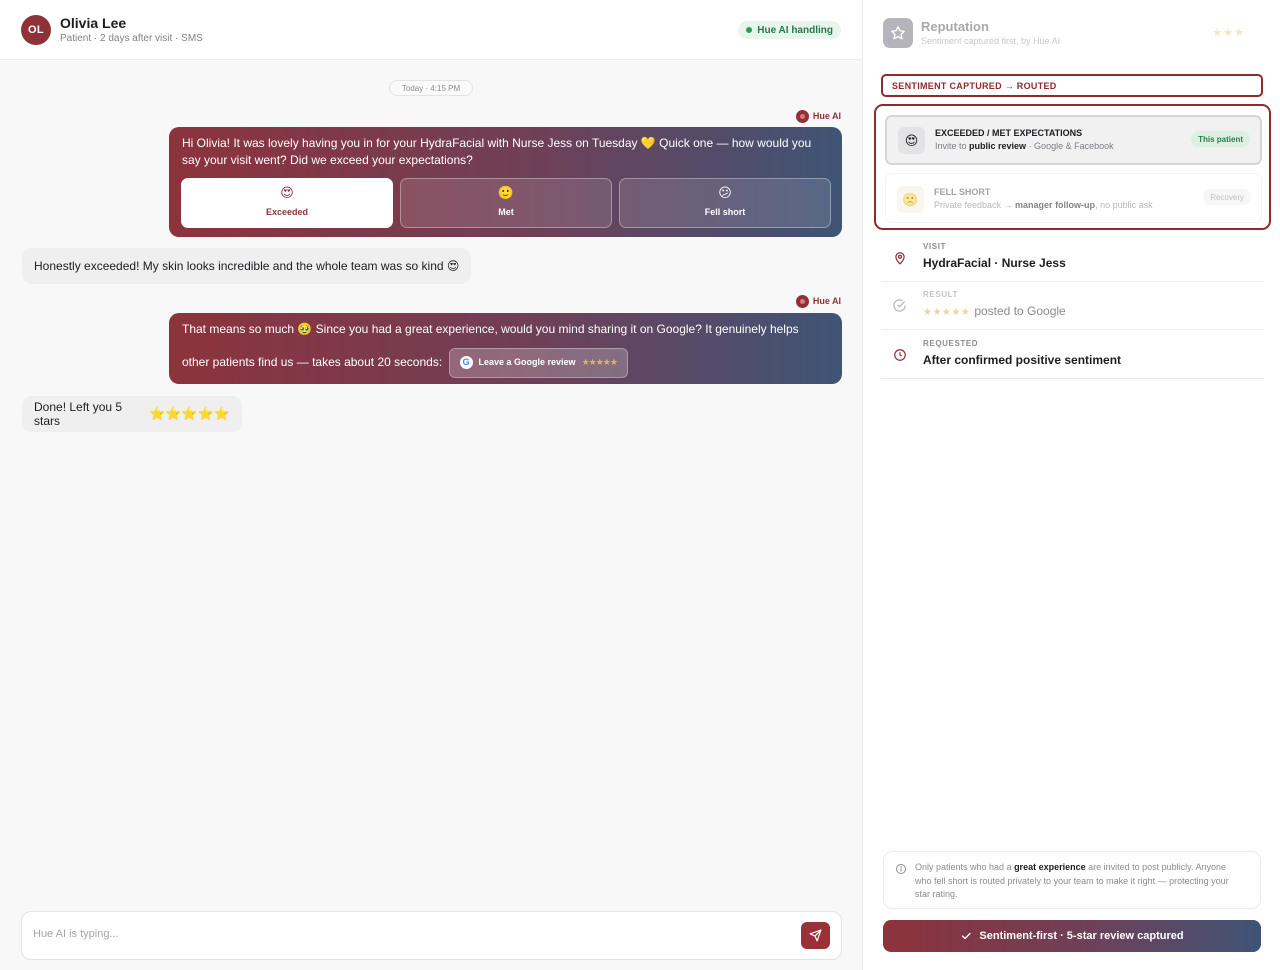 This screenshot has height=970, width=1280. What do you see at coordinates (1009, 133) in the screenshot?
I see `route-title: EXCEEDED / MET EXPECTATIONS` at bounding box center [1009, 133].